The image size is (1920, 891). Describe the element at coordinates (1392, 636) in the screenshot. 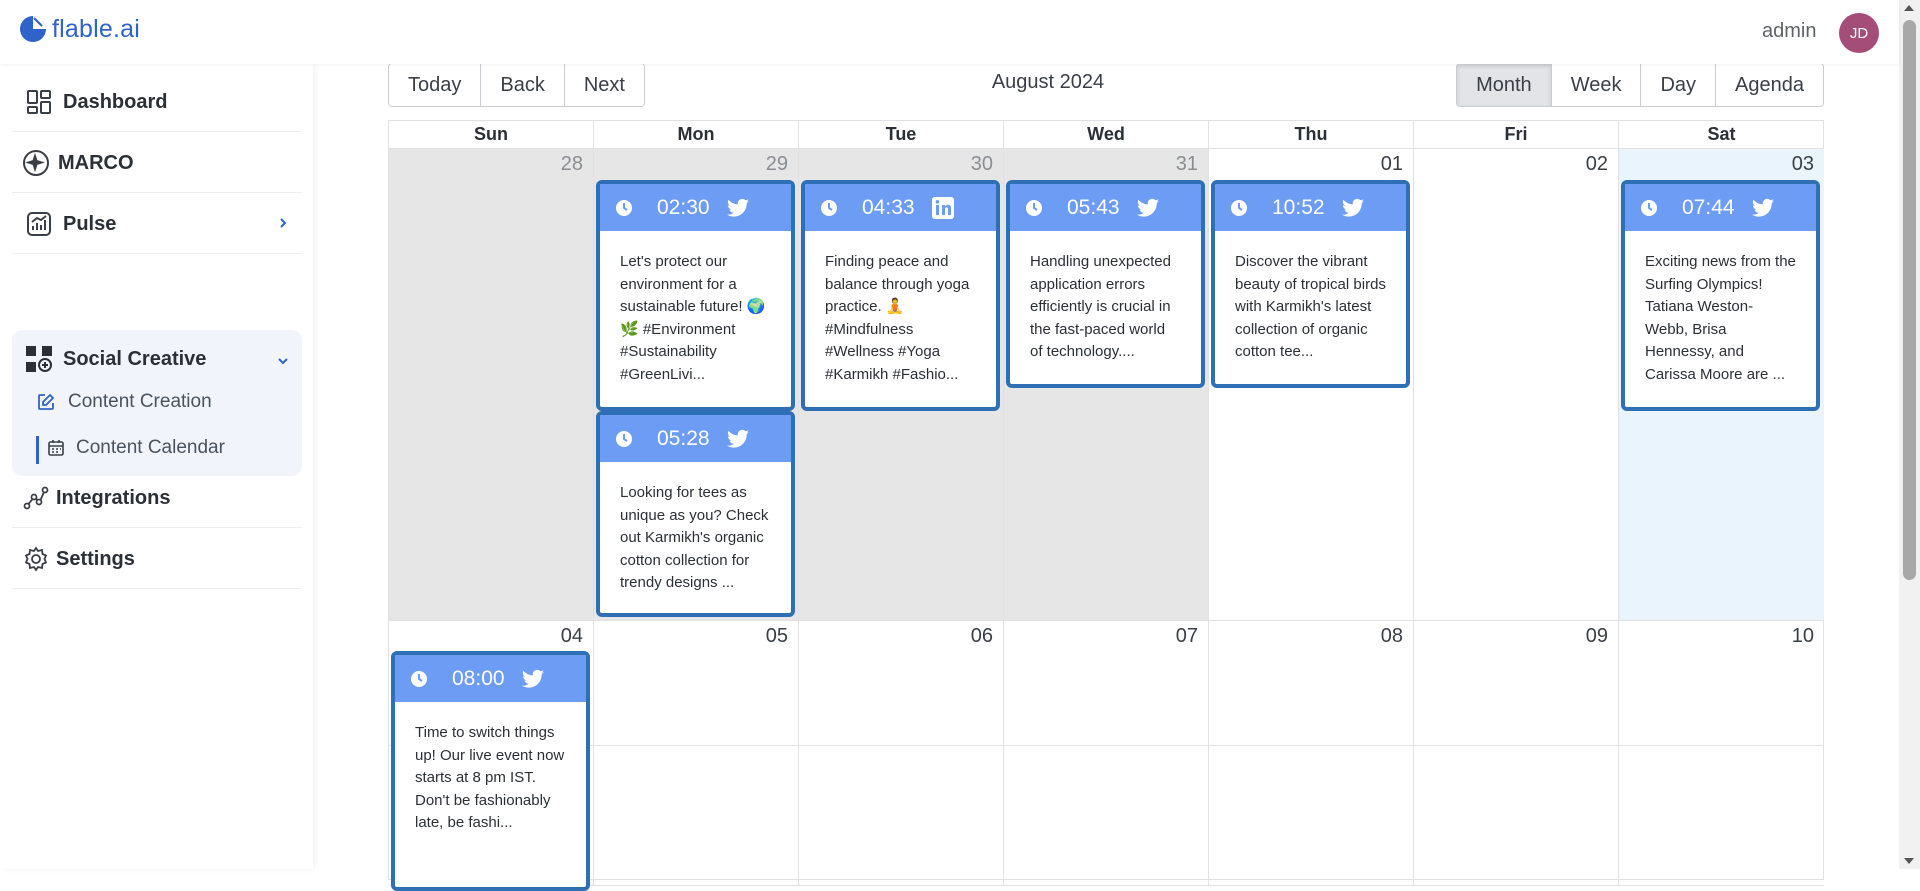

I see `day-number: 08` at that location.